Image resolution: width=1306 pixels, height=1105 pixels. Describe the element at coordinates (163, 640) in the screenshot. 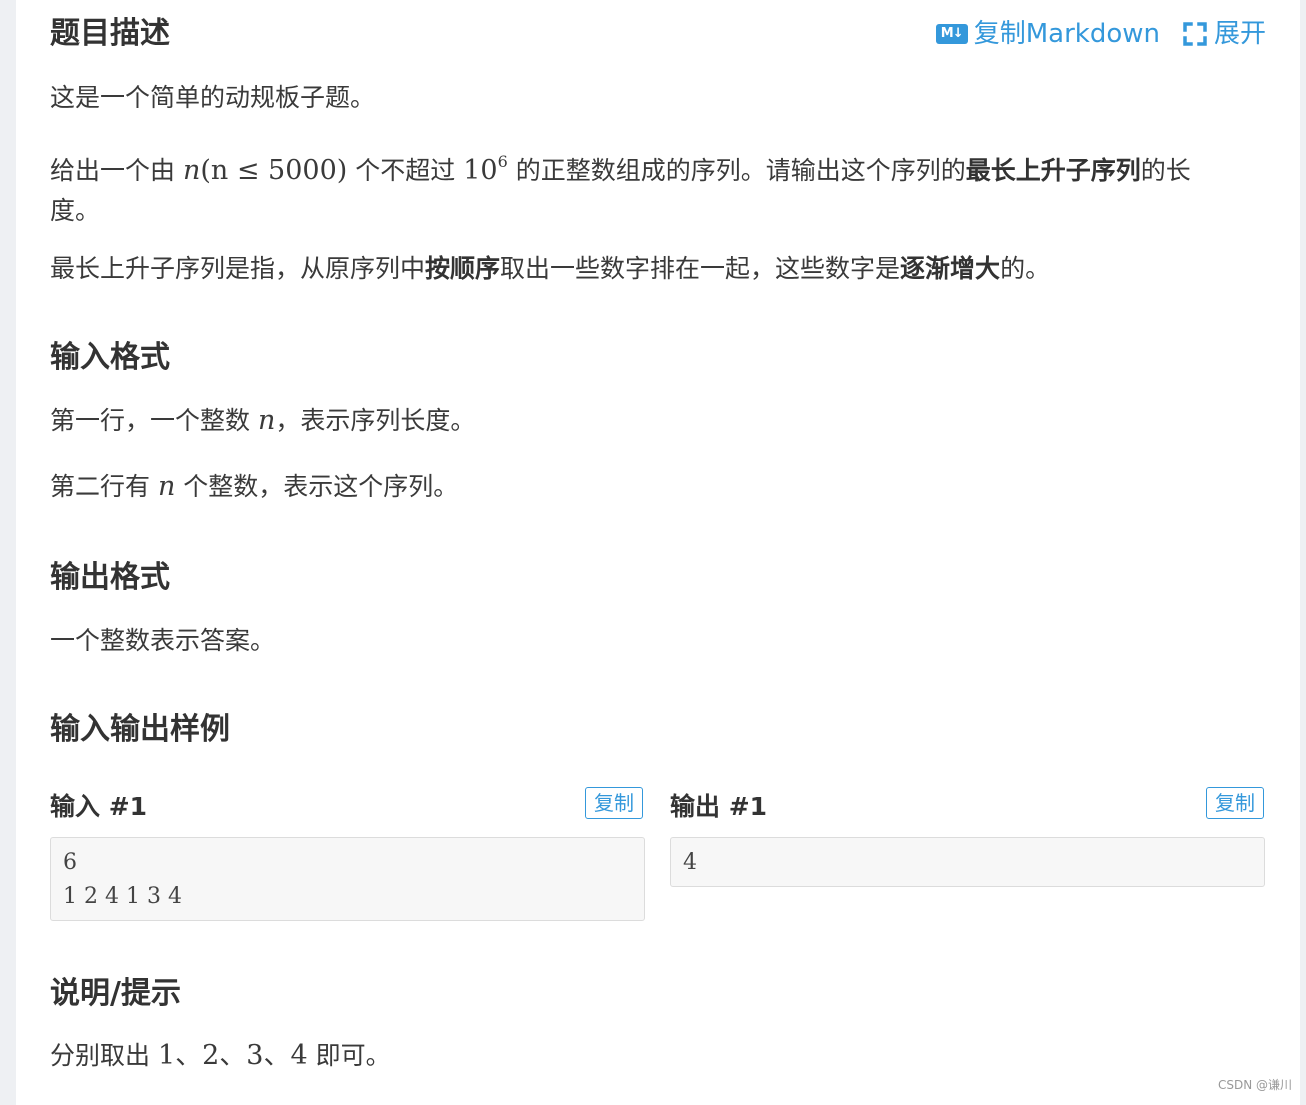

I see `output-format-line1: 一个整数表示答案。` at that location.